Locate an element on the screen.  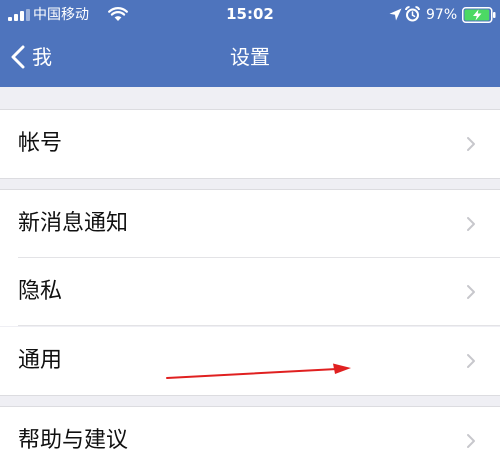
status-time: 15:02 is located at coordinates (250, 14).